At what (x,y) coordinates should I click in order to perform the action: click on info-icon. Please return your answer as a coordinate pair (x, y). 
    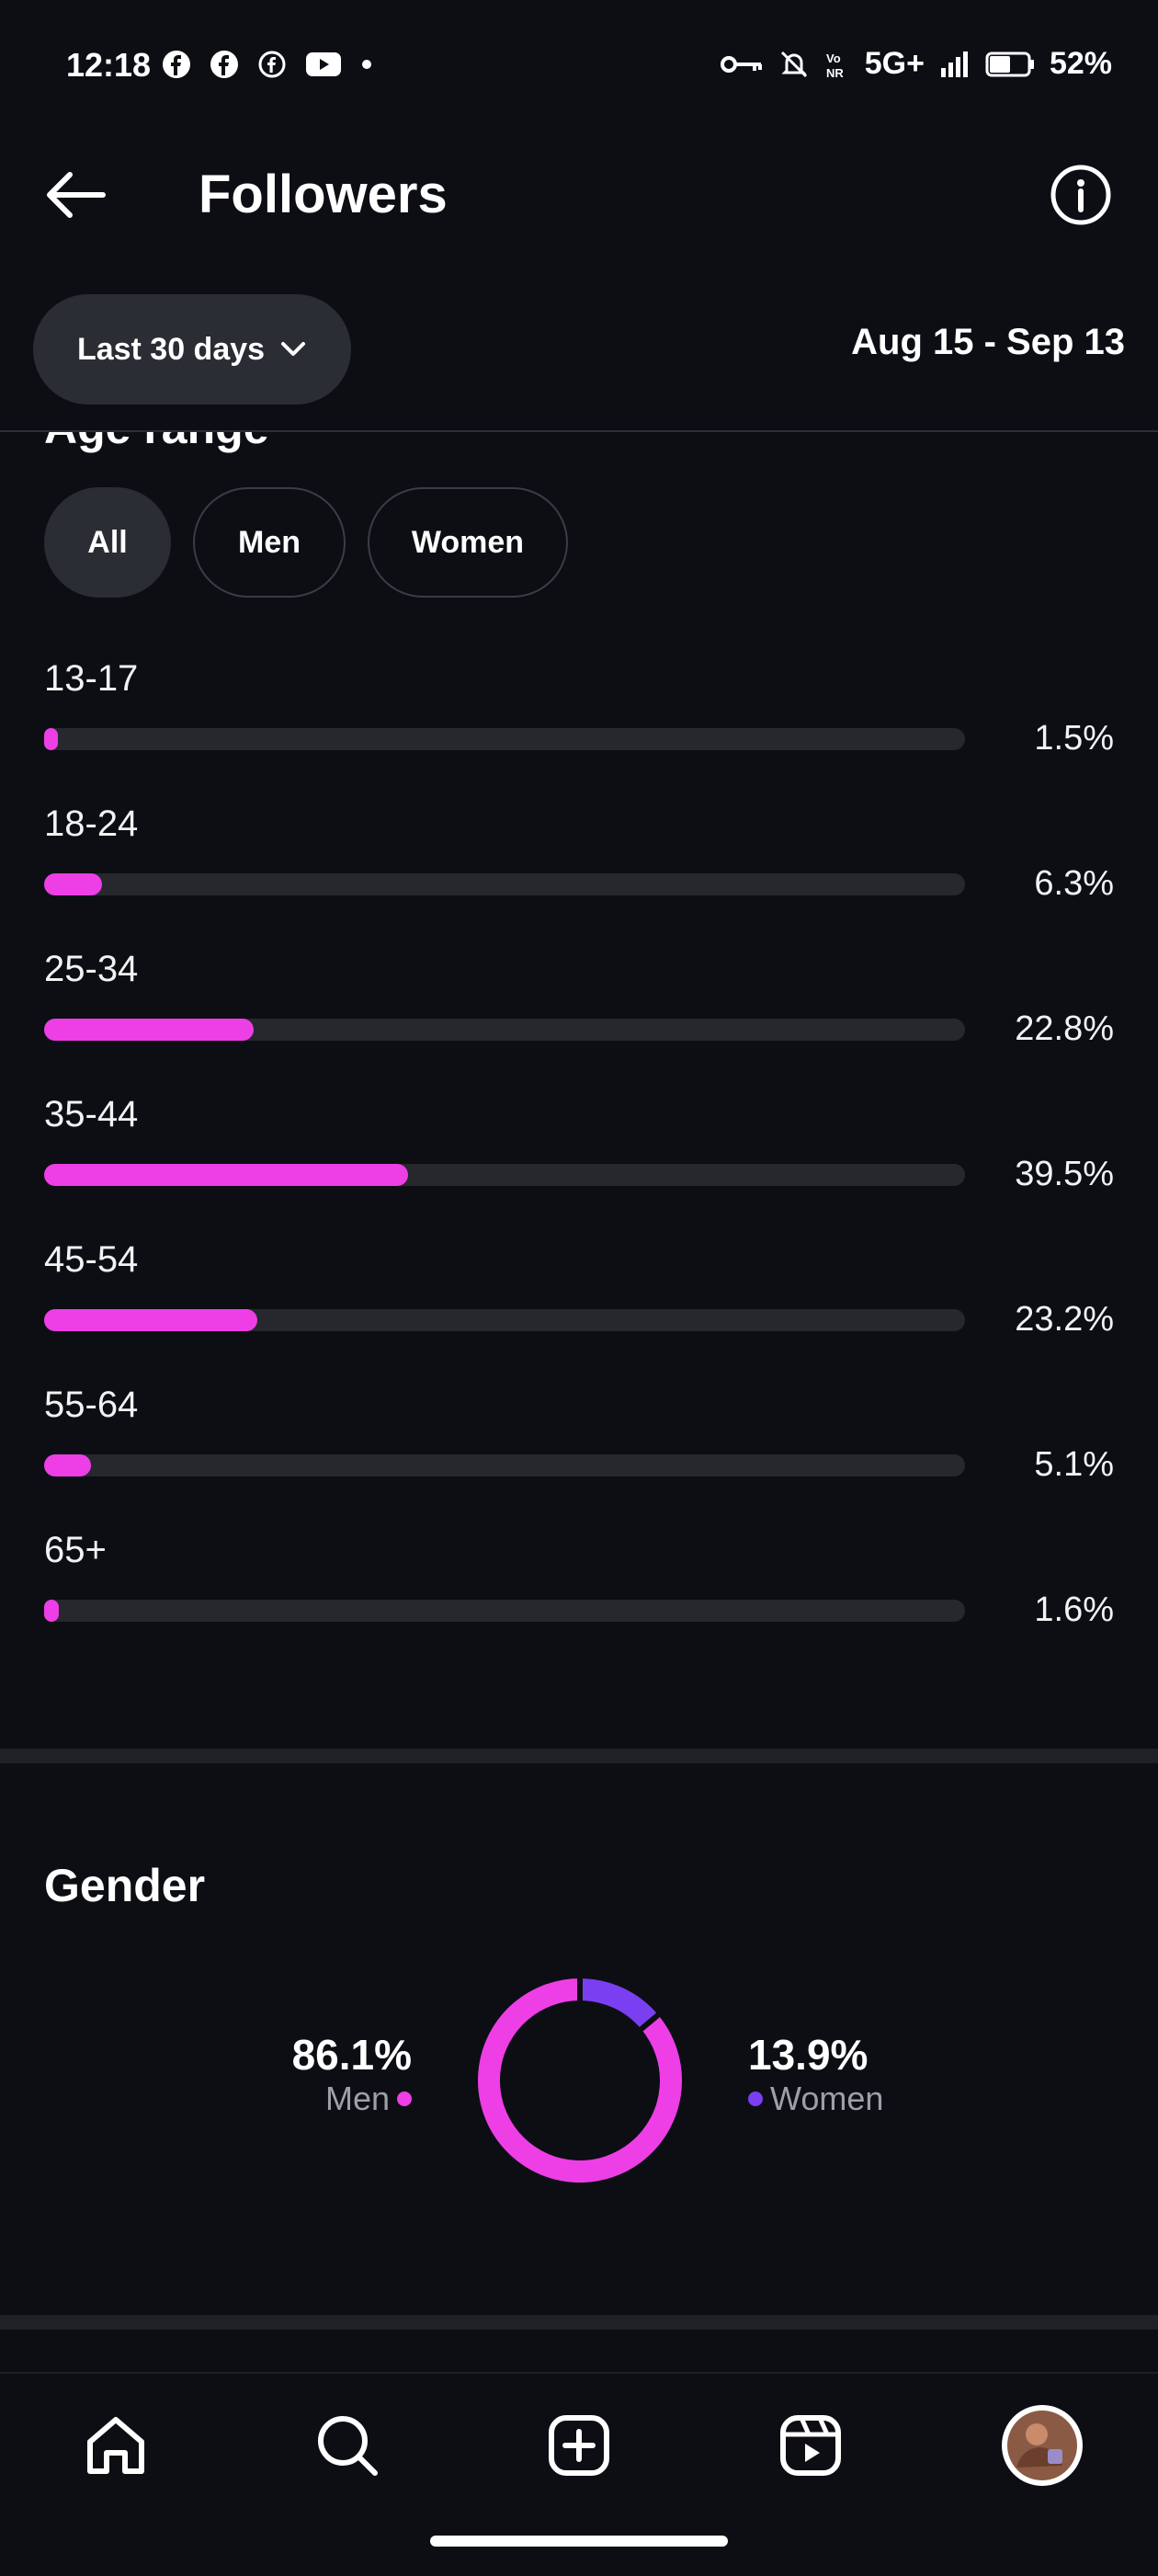
    Looking at the image, I should click on (1080, 195).